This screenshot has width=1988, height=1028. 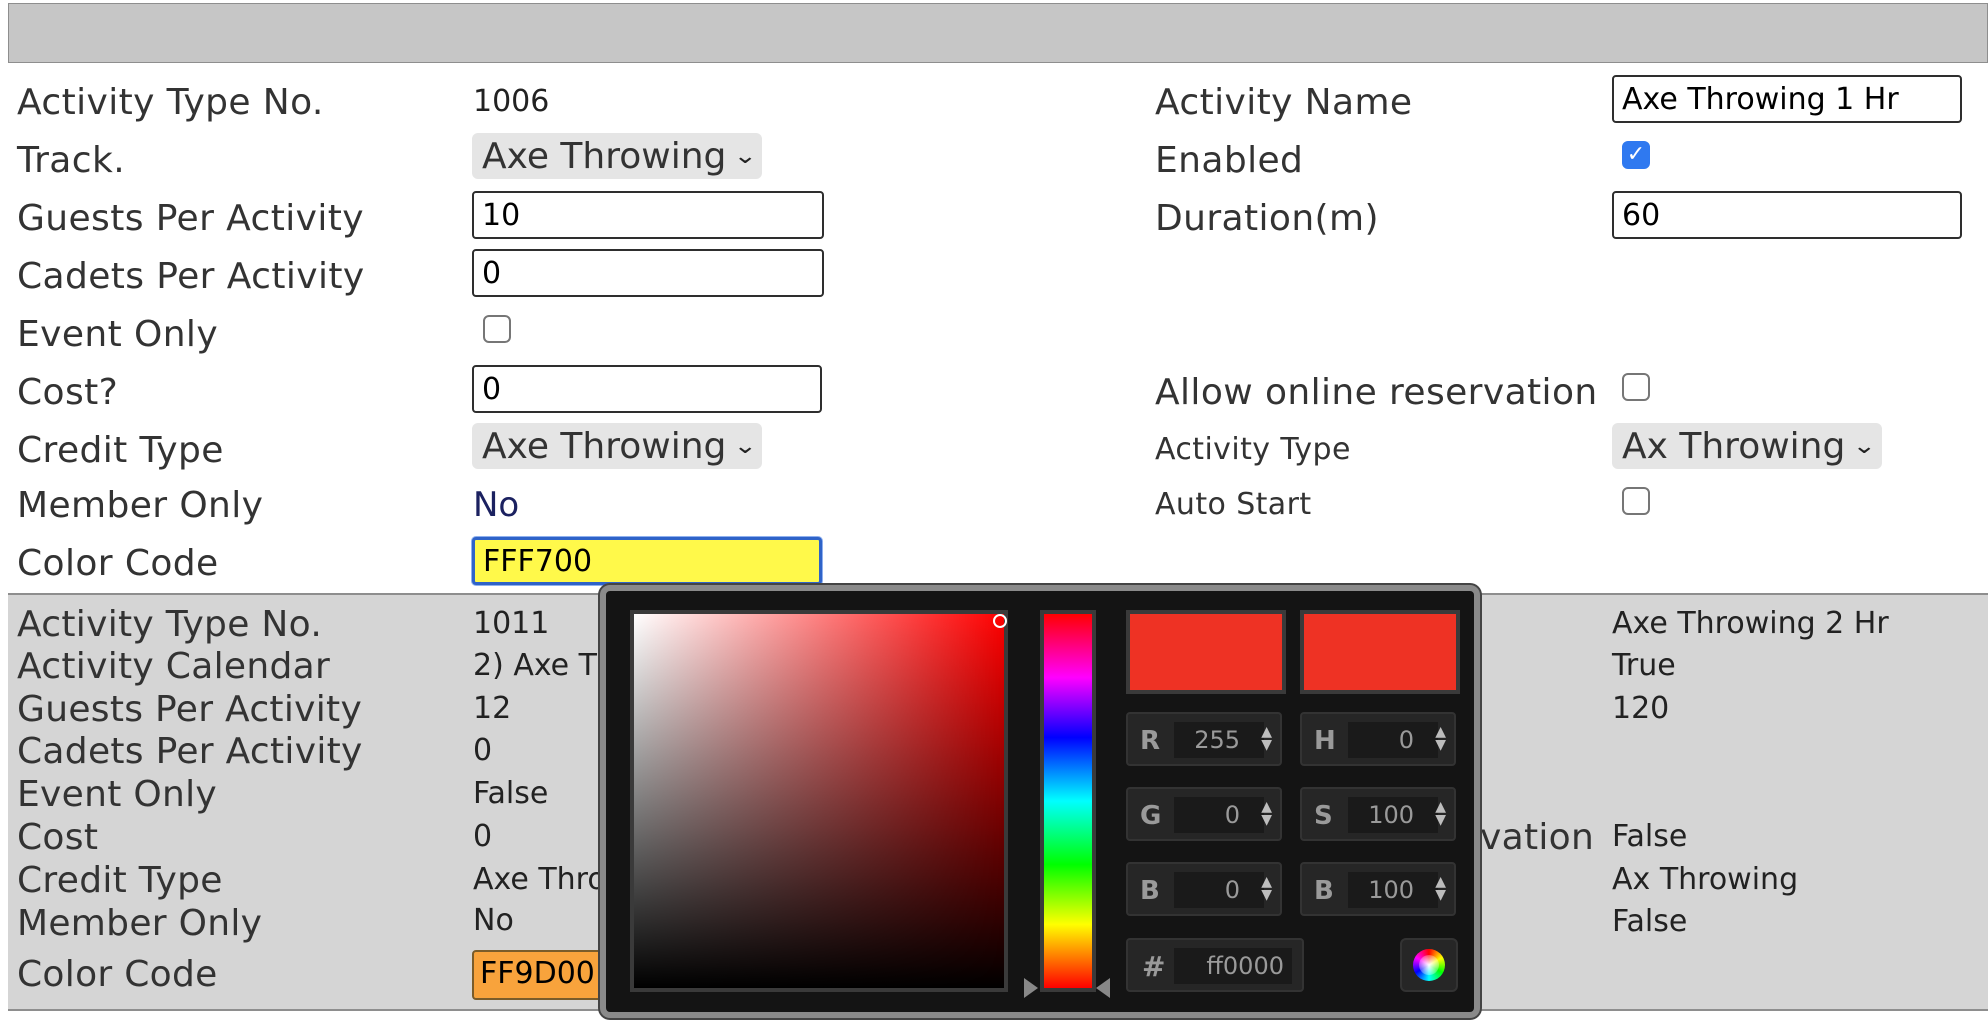 I want to click on red-value: 255, so click(x=1219, y=740).